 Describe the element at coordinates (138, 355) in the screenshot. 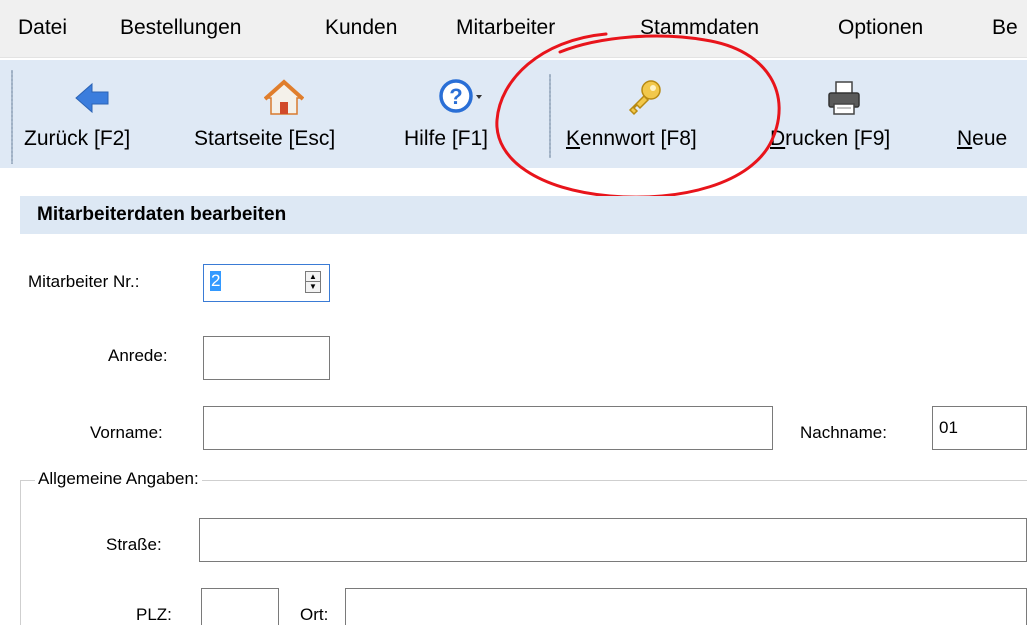

I see `salutation-label: Anrede:` at that location.